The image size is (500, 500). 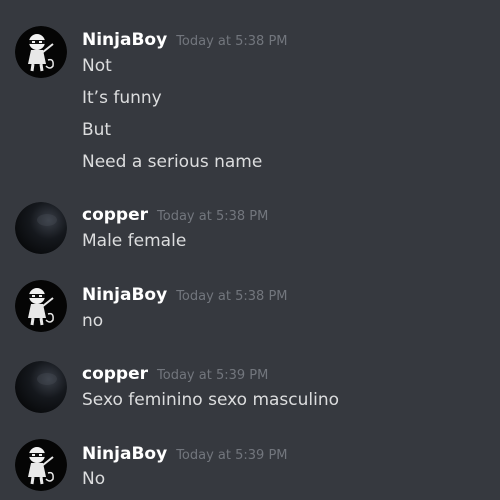 I want to click on message-text: Male female, so click(x=134, y=241).